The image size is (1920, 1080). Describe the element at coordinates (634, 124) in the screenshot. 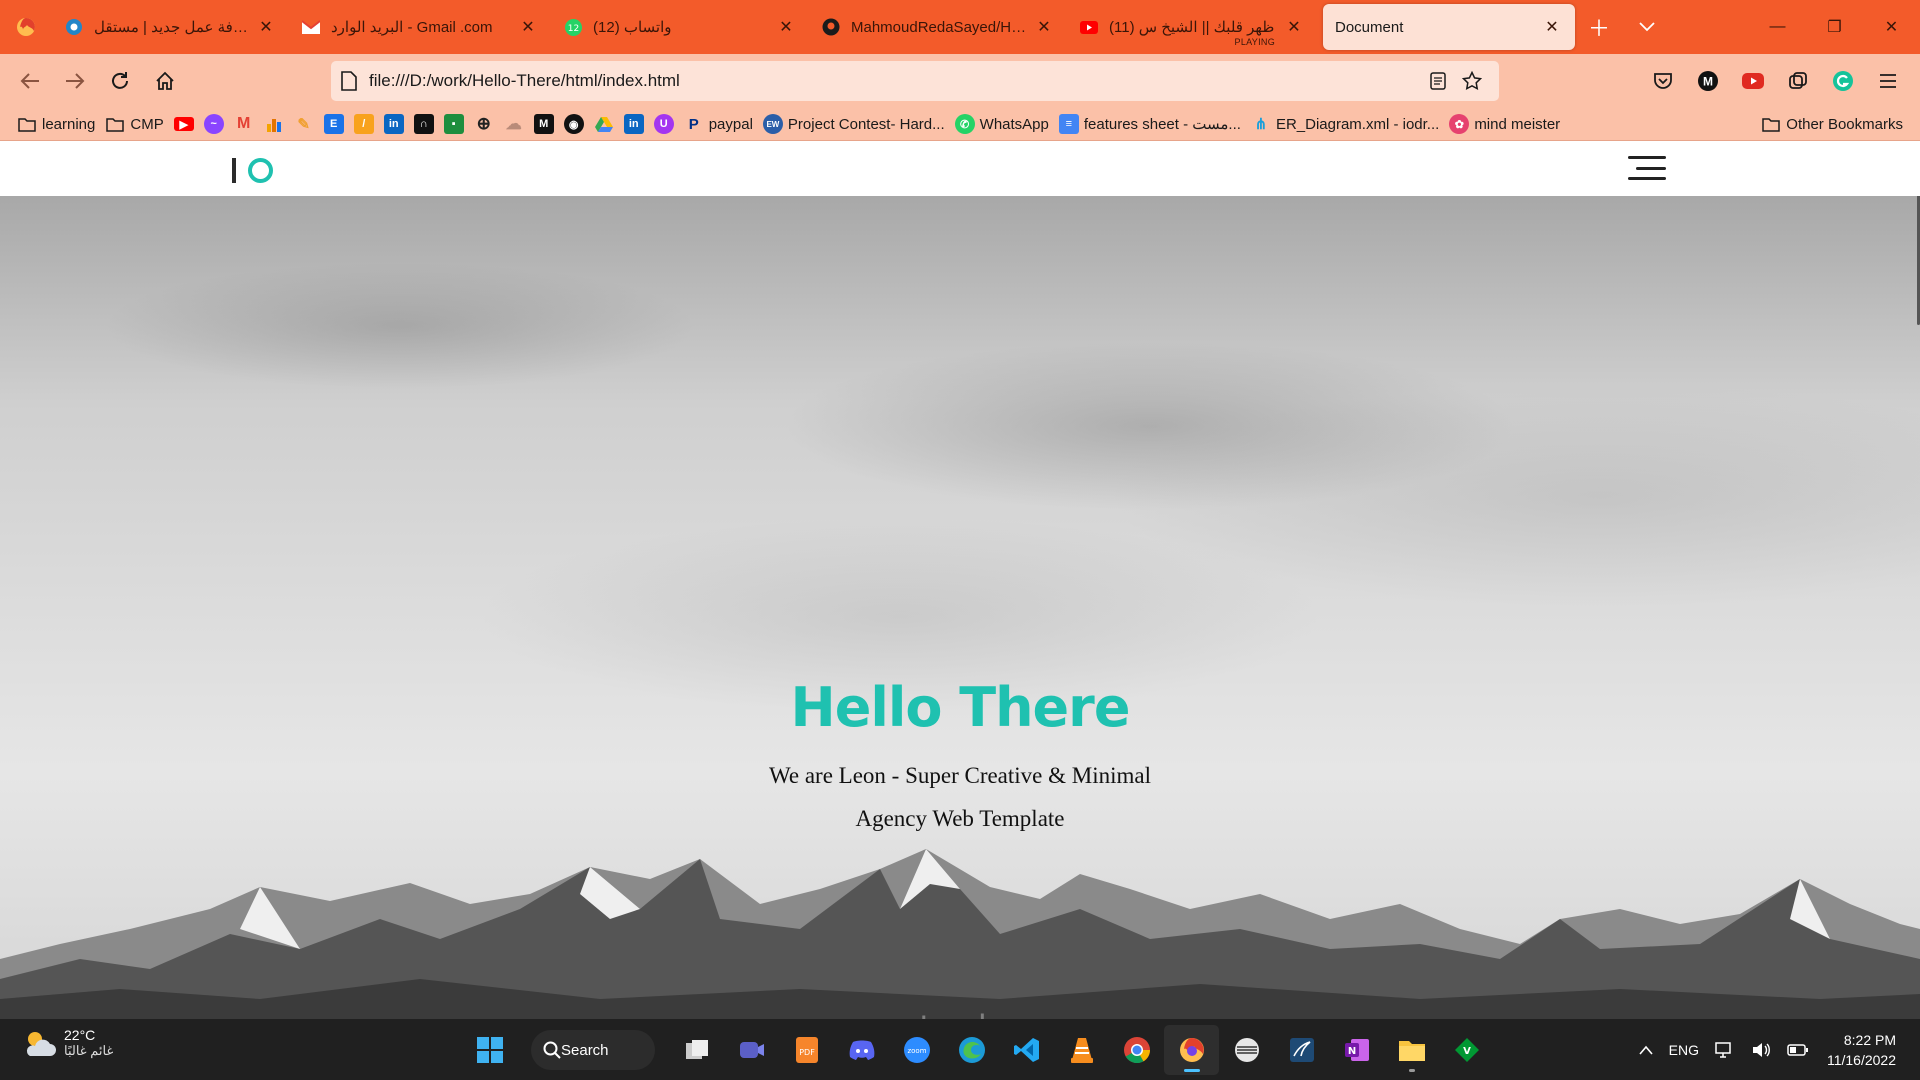

I see `bookmark-linkedin-2: in` at that location.